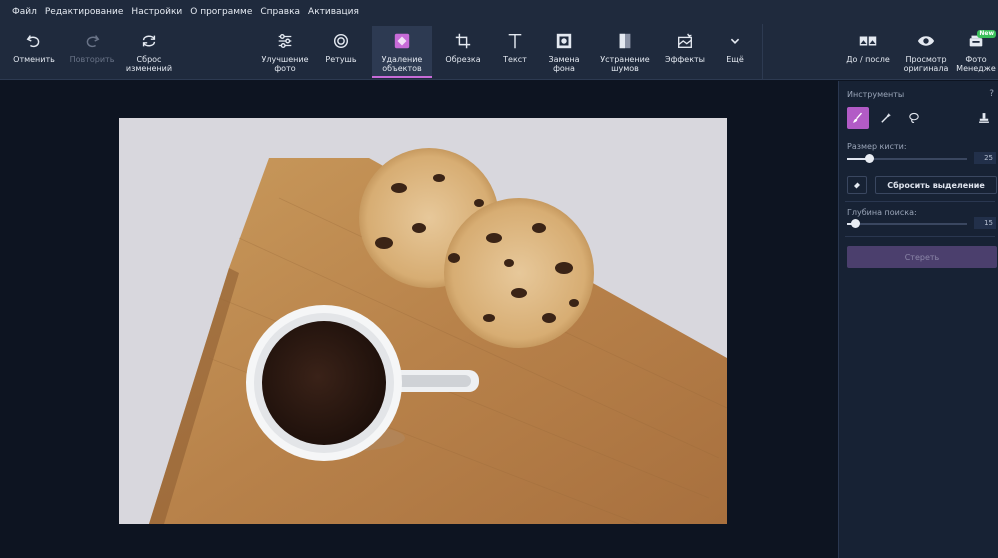  Describe the element at coordinates (855, 223) in the screenshot. I see `search-depth-handle` at that location.